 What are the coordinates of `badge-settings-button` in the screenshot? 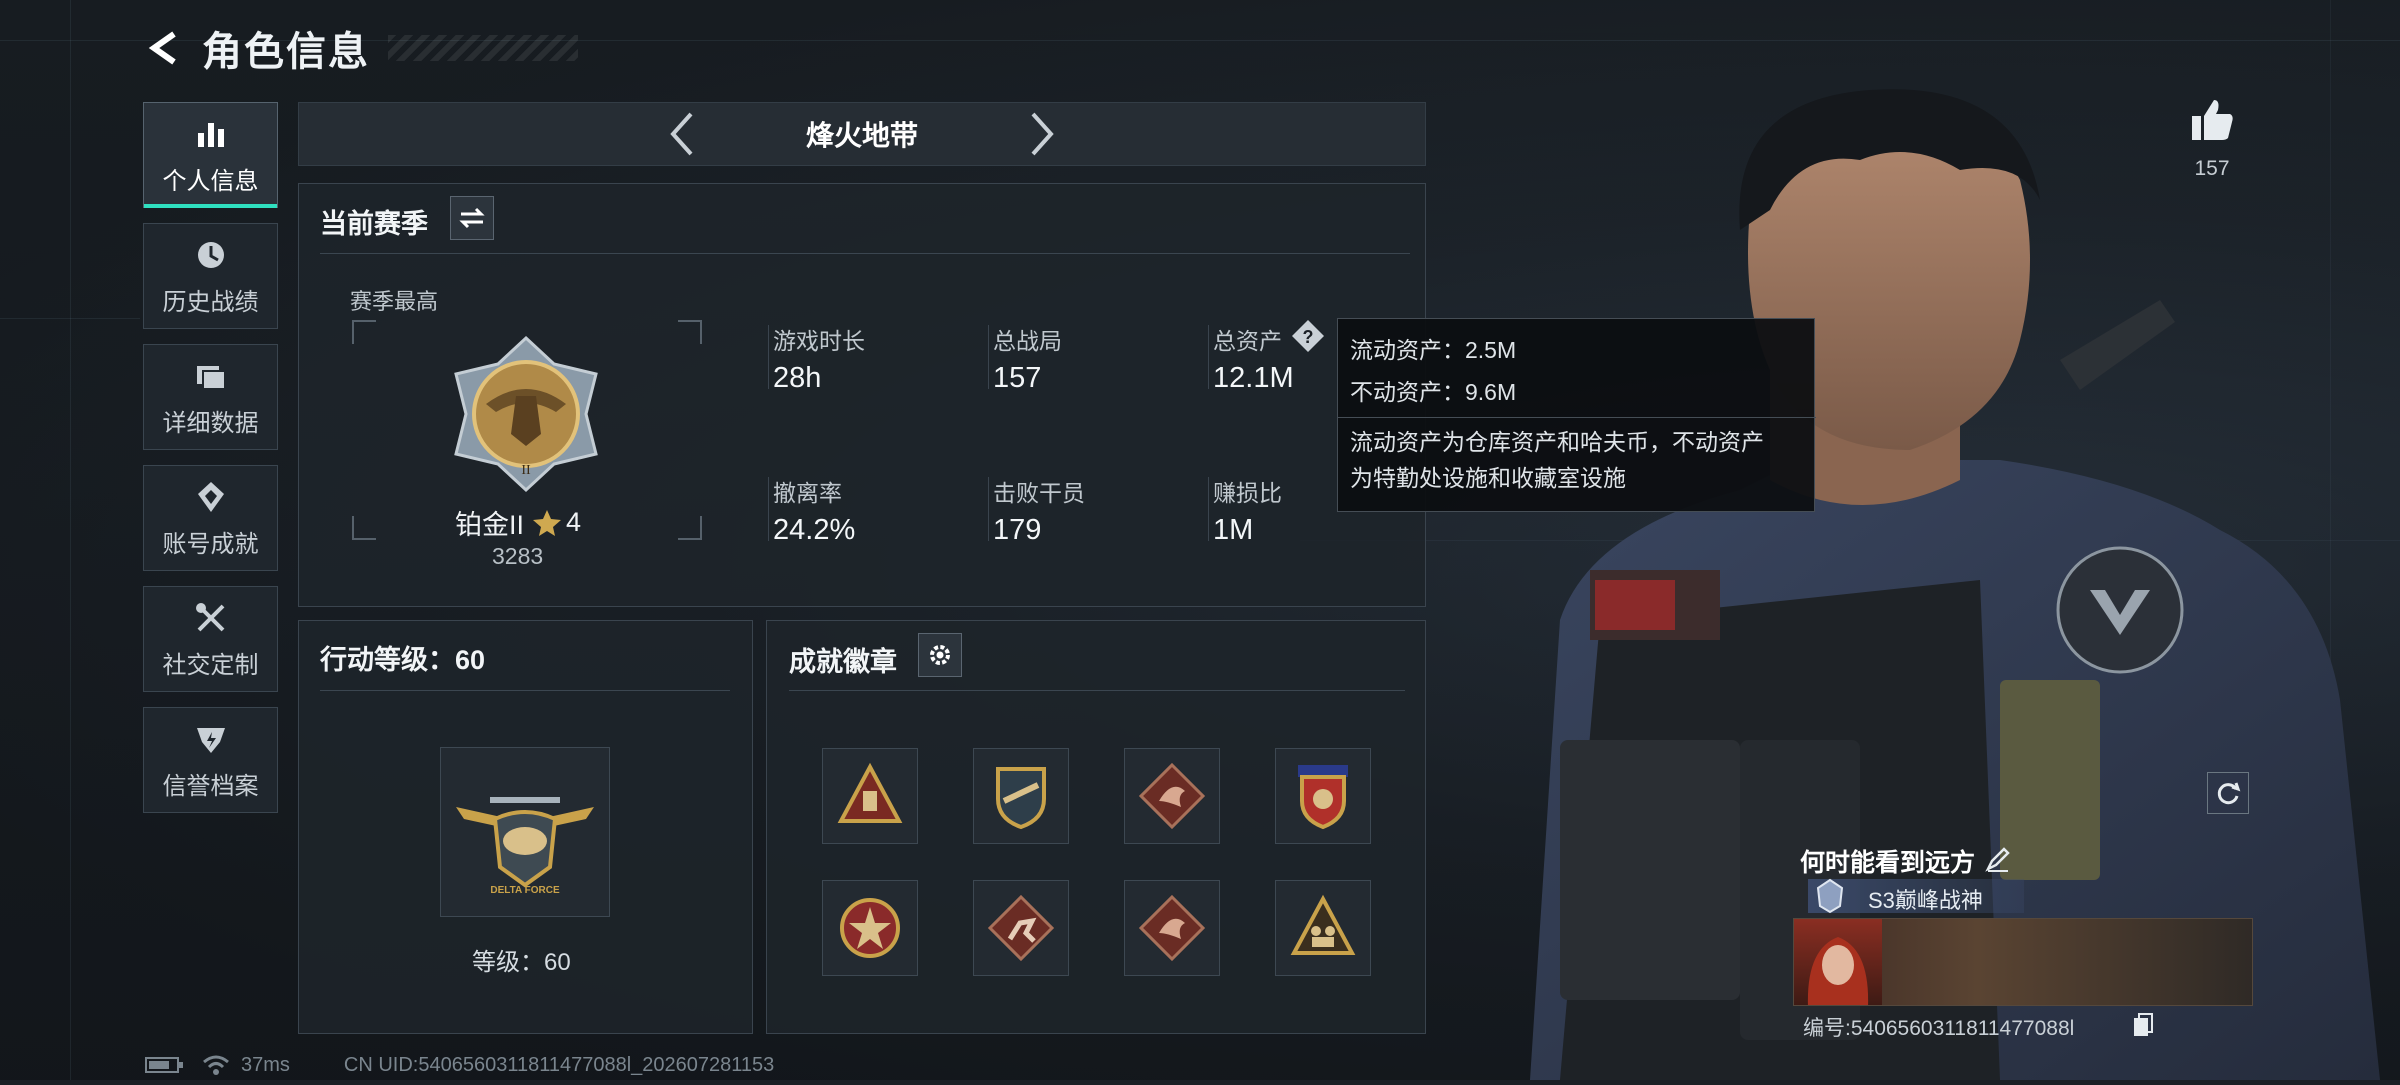 It's located at (940, 655).